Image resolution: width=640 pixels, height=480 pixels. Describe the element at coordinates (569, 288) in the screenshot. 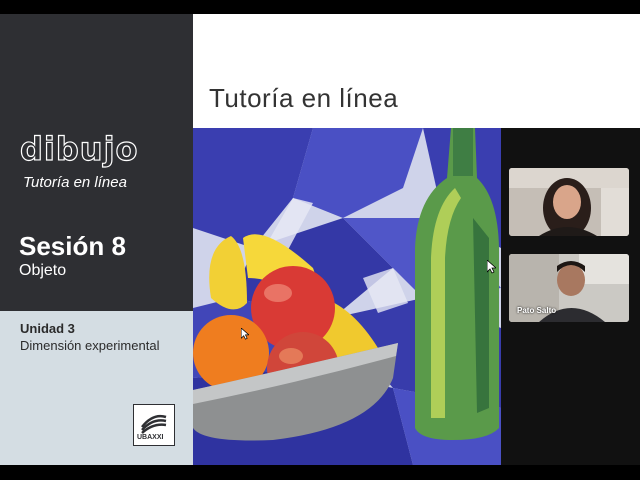

I see `participant-video-tile: Pato Salto` at that location.